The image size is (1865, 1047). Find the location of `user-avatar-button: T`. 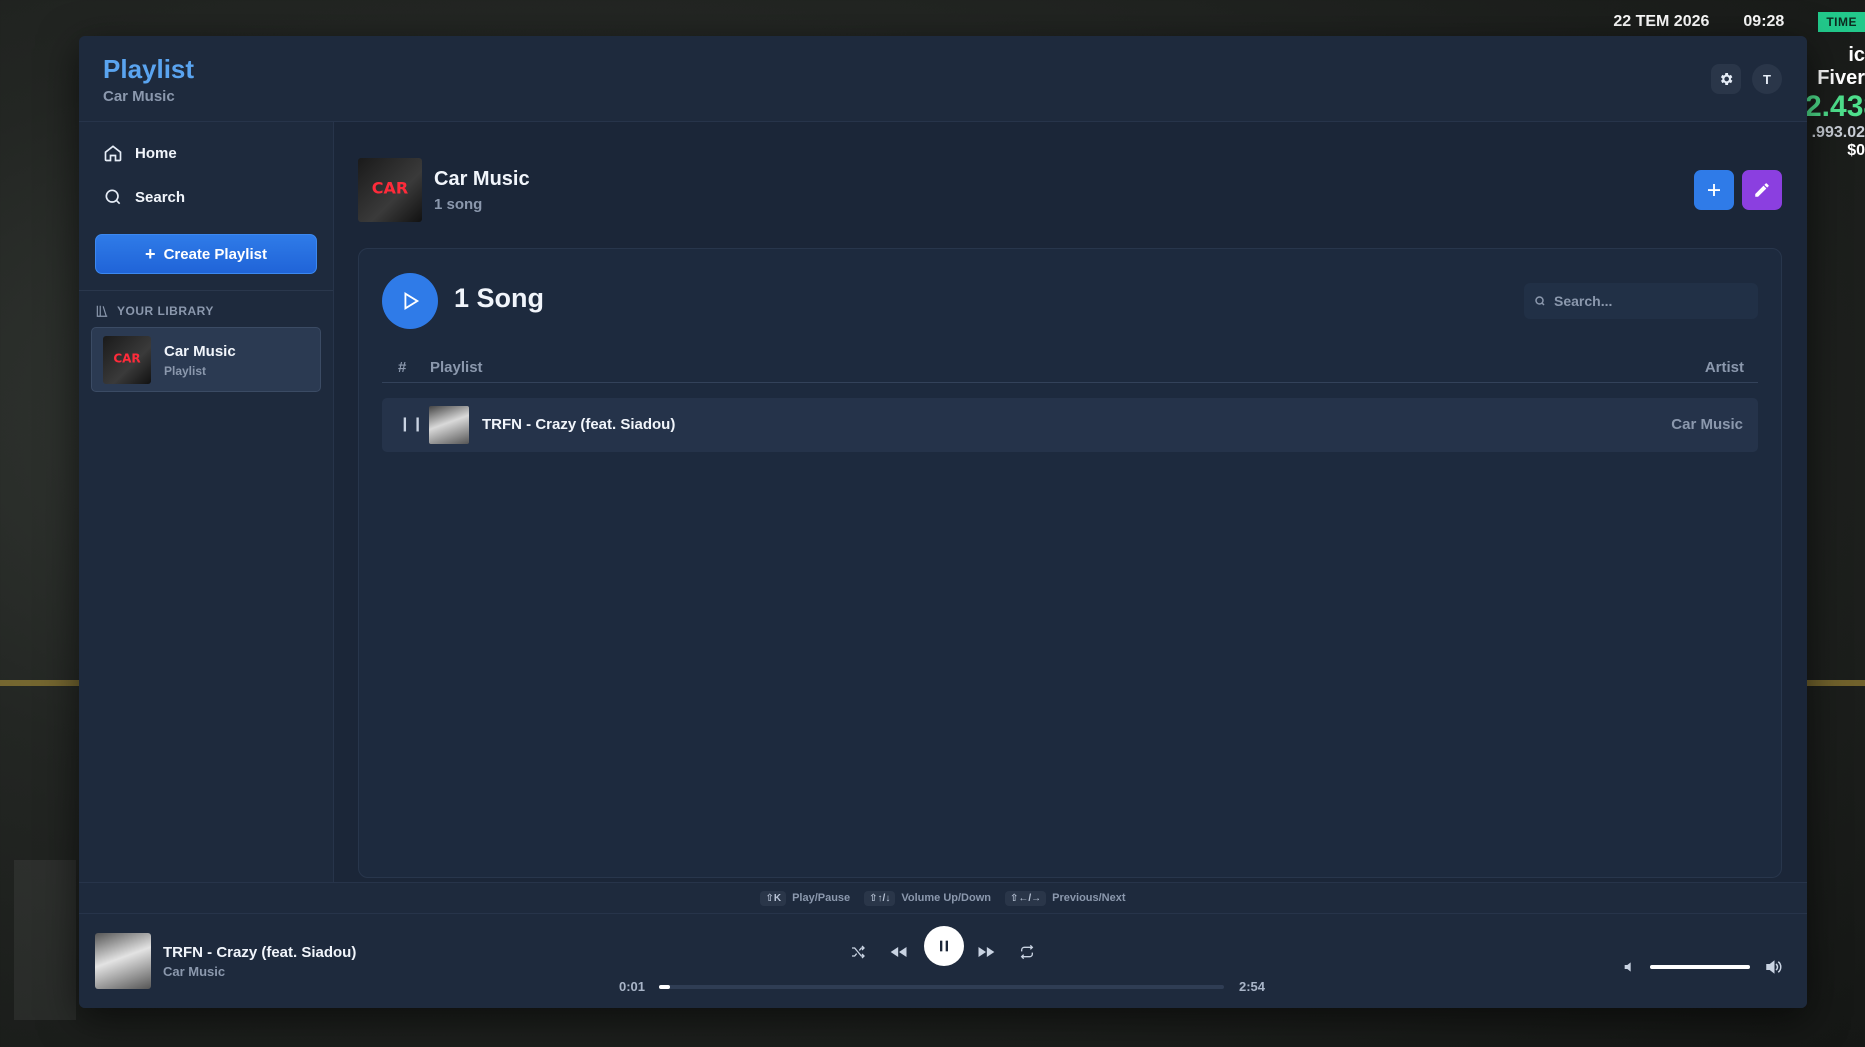

user-avatar-button: T is located at coordinates (1767, 79).